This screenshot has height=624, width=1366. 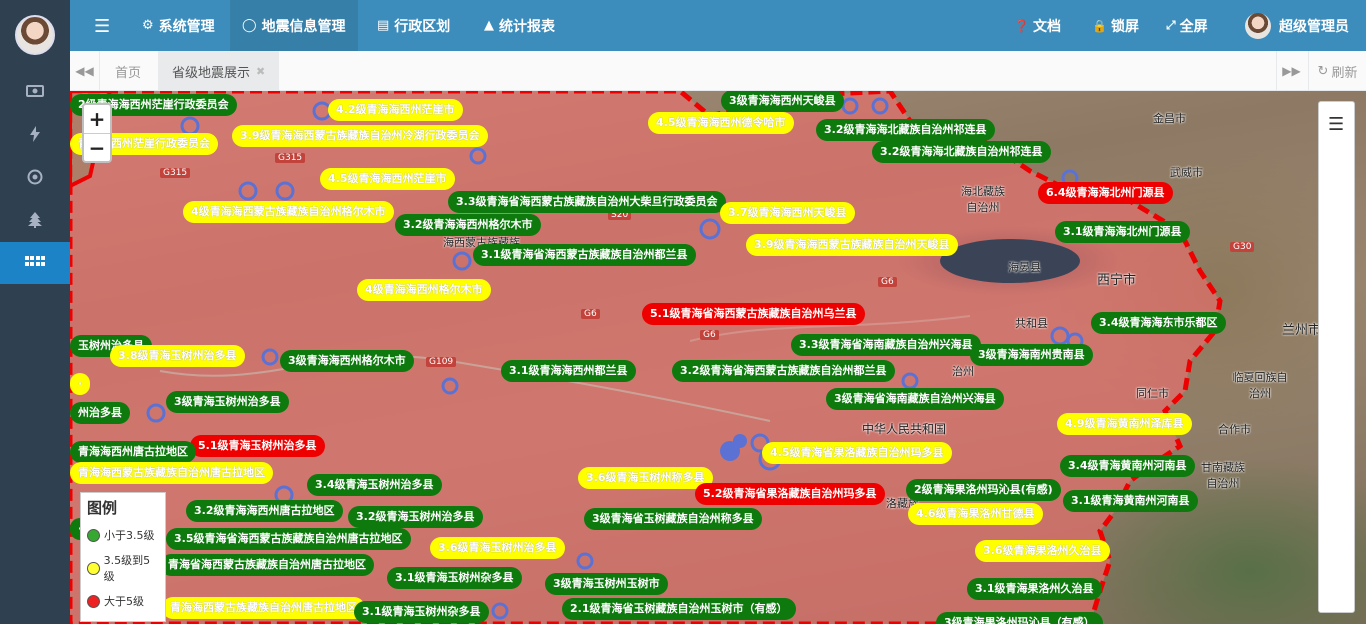 What do you see at coordinates (497, 548) in the screenshot?
I see `quake-label: 3.6级青海玉树州治多县` at bounding box center [497, 548].